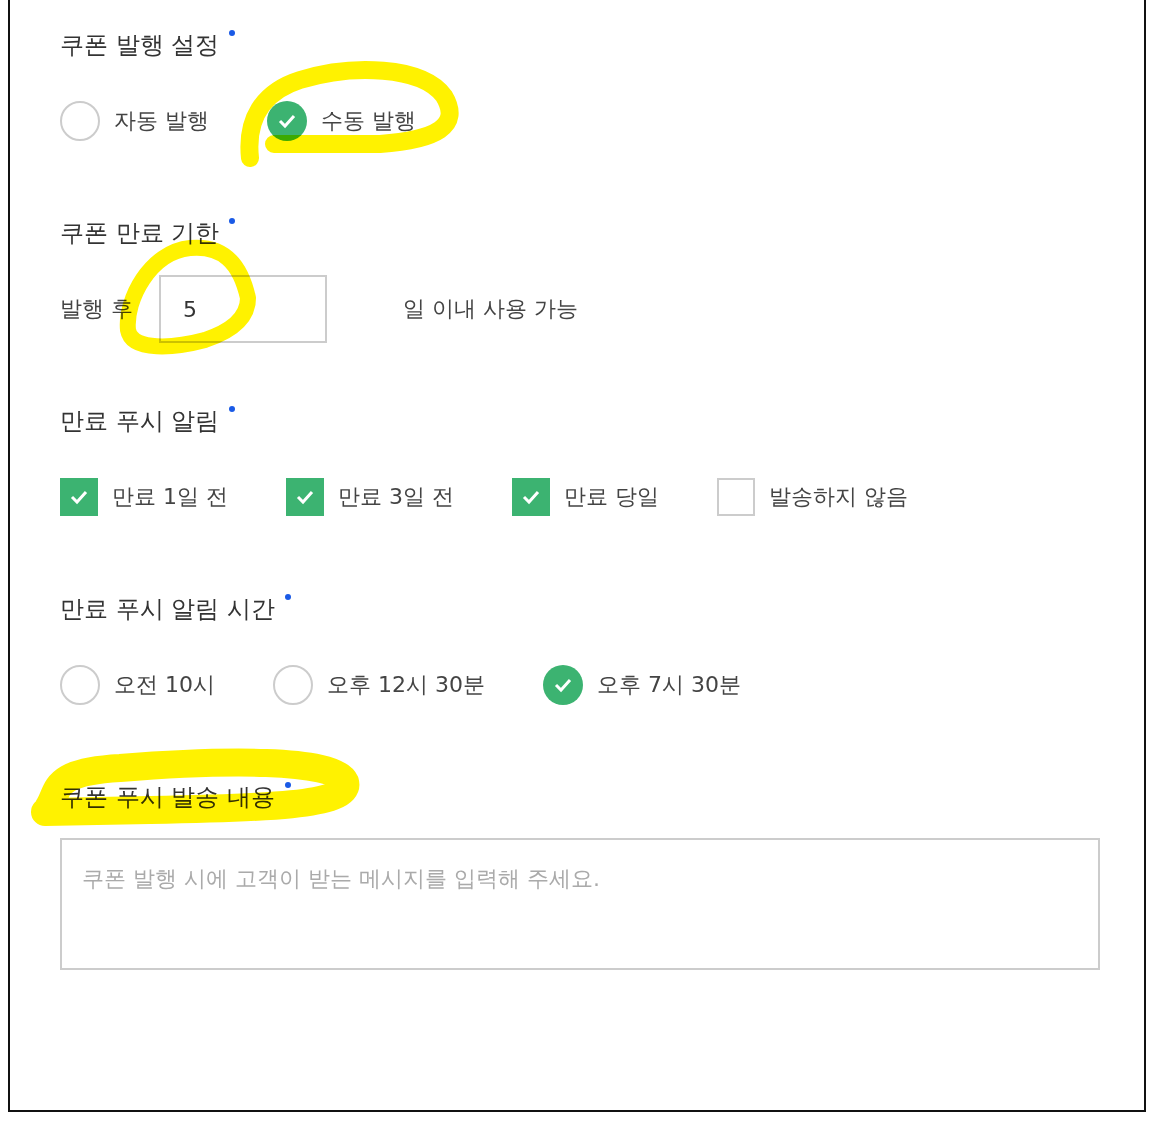  Describe the element at coordinates (161, 121) in the screenshot. I see `radio-label: 자동 발행` at that location.